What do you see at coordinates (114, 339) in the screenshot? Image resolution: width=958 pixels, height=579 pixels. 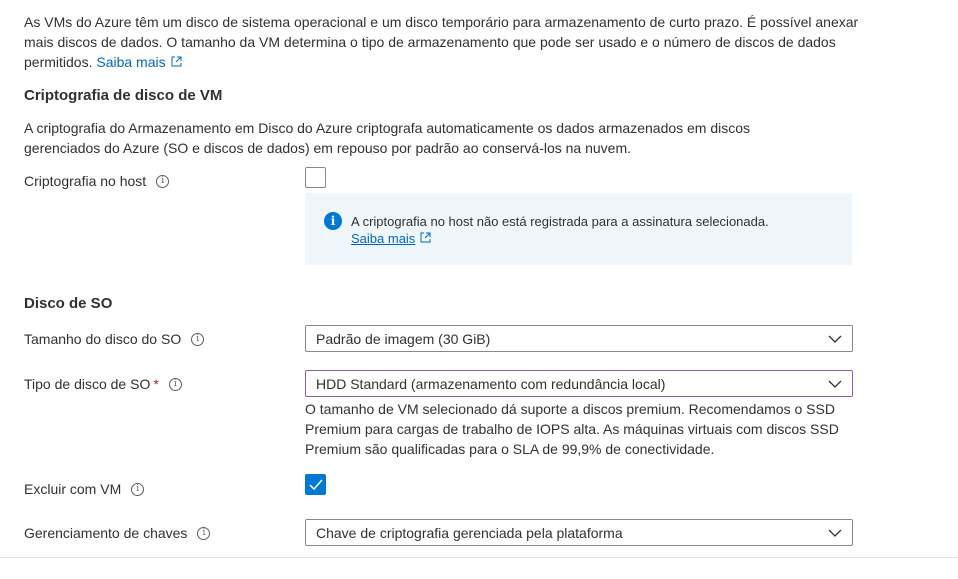 I see `os-disk-size-label: Tamanho do disco do SO i` at bounding box center [114, 339].